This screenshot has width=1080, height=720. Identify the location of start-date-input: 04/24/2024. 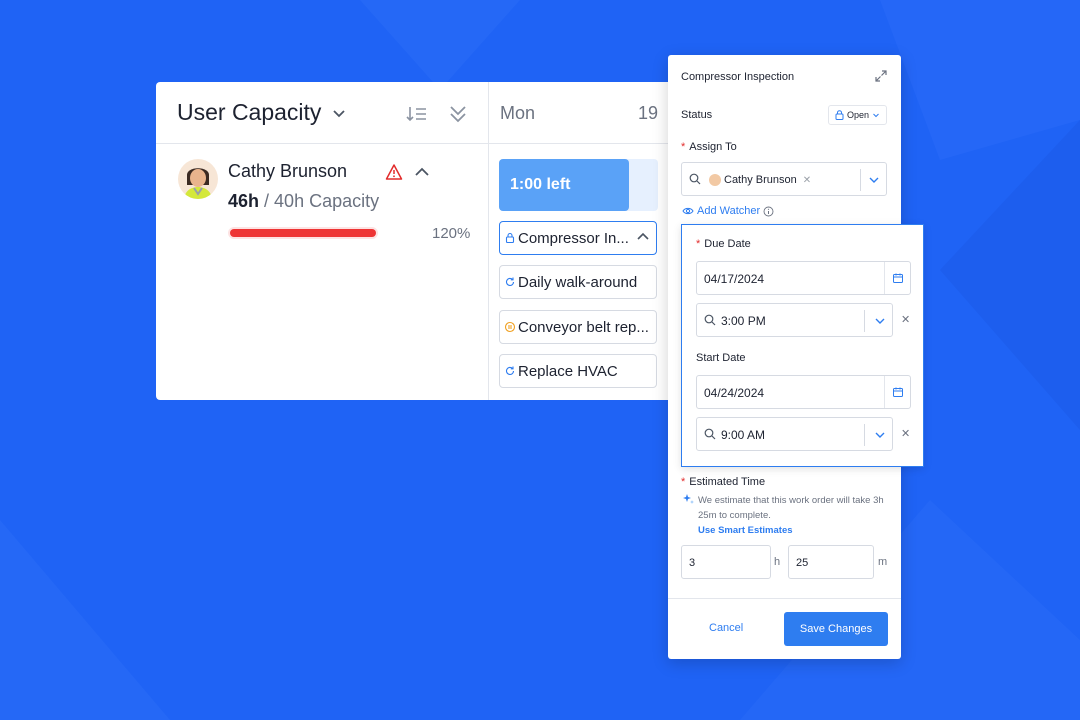
(803, 392).